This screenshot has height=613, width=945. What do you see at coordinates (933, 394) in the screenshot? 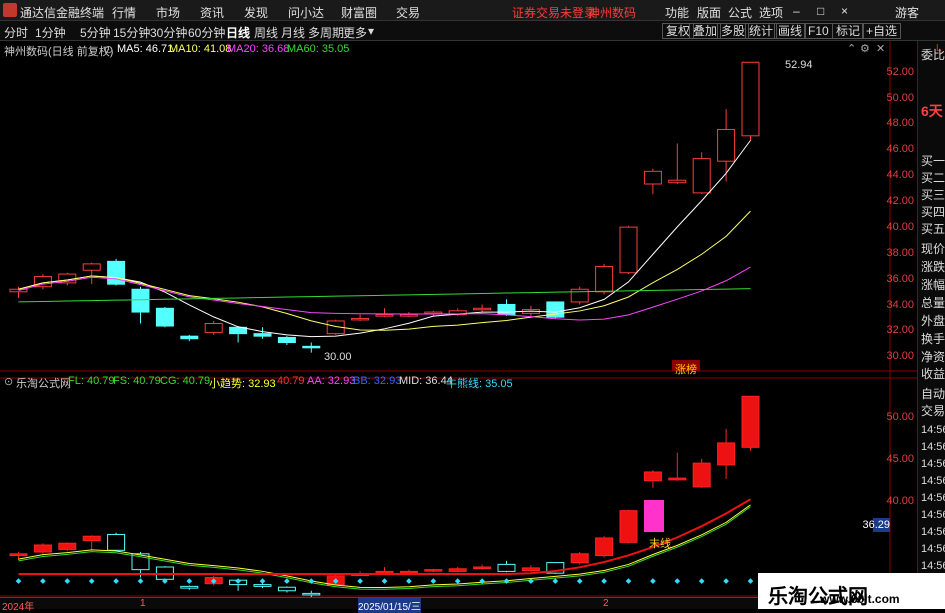
I see `side-auto: 自动` at bounding box center [933, 394].